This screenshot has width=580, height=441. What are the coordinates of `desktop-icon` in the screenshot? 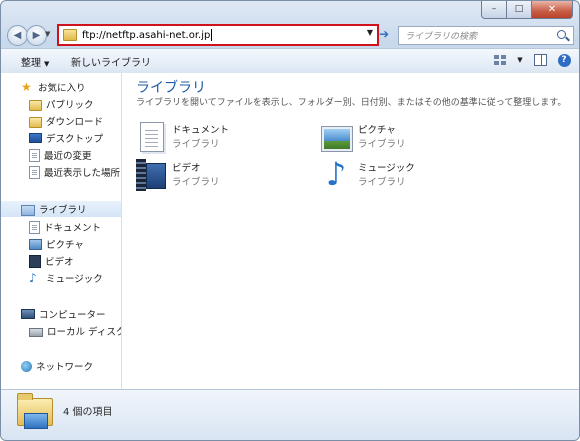 It's located at (35, 138).